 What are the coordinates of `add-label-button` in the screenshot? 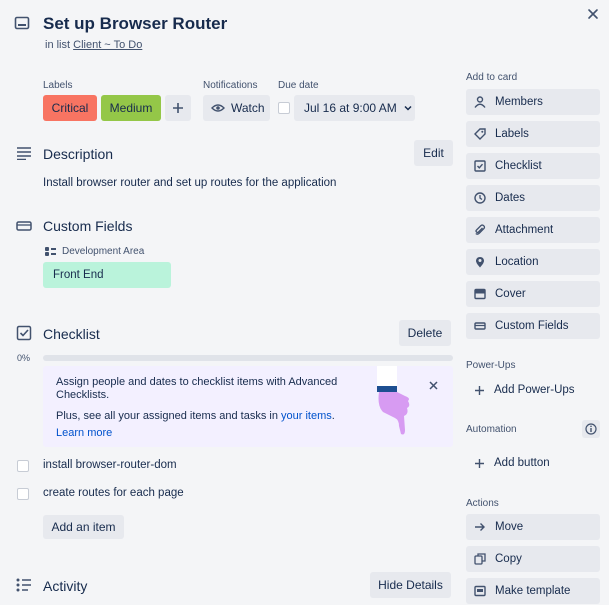 It's located at (178, 108).